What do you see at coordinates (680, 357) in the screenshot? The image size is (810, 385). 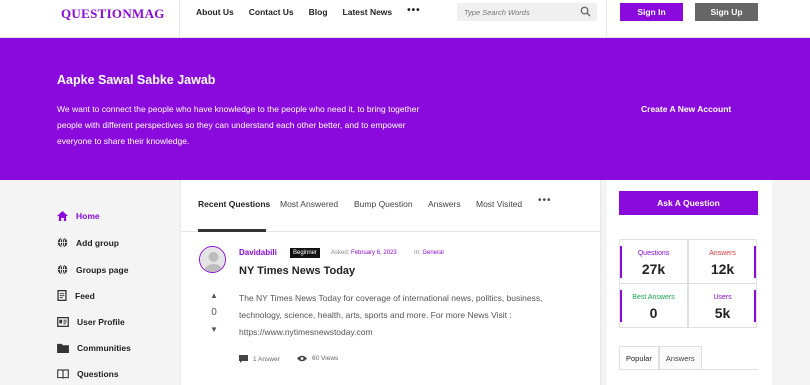 I see `tab-widget-answers: Answers` at bounding box center [680, 357].